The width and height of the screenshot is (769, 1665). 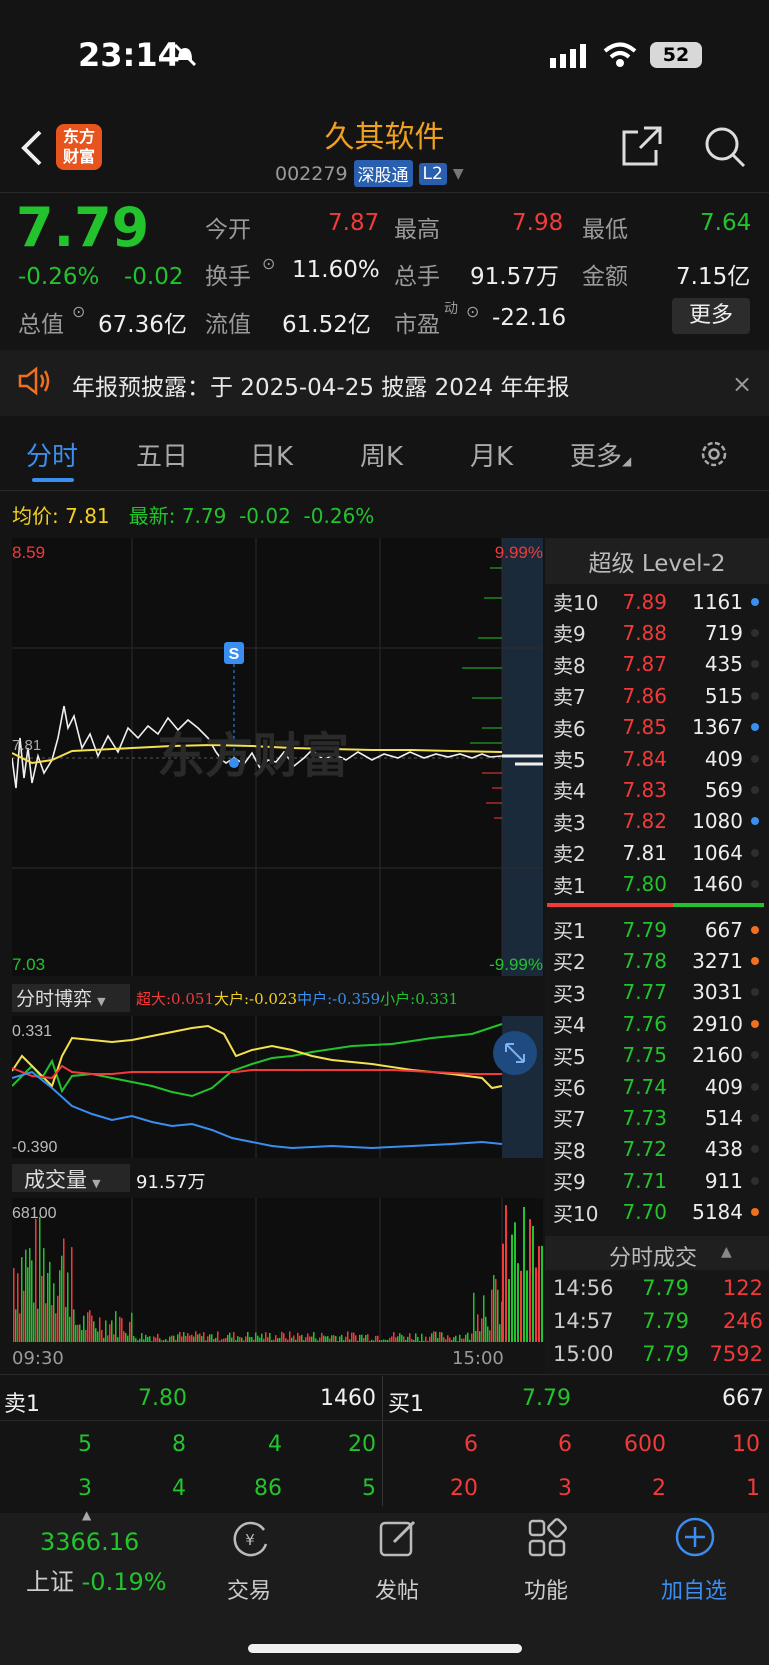 I want to click on tab-daily-k: 日K, so click(x=271, y=454).